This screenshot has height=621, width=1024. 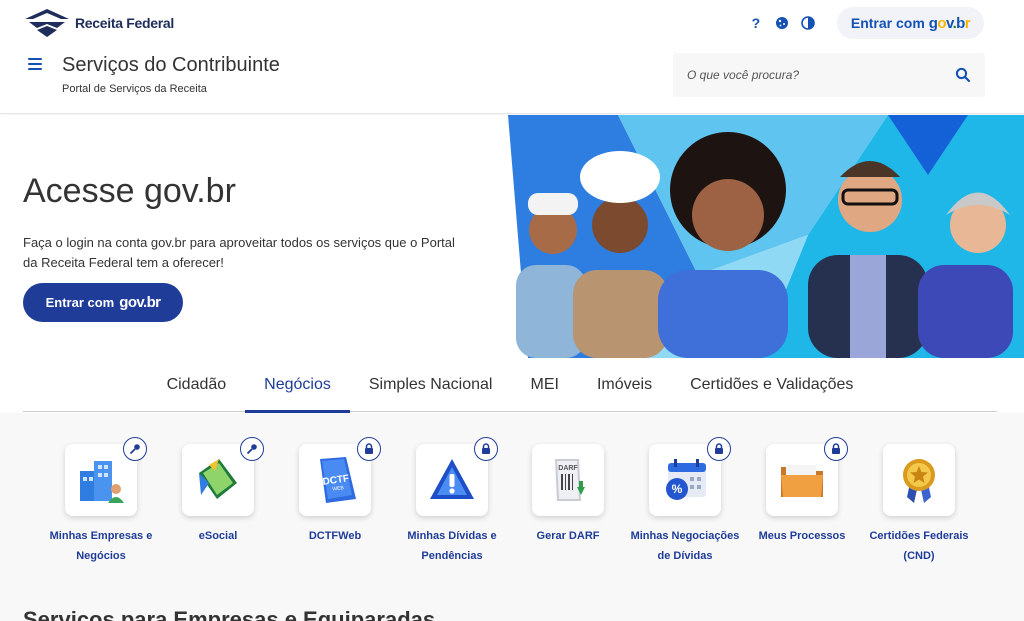 What do you see at coordinates (452, 479) in the screenshot?
I see `warning-icon` at bounding box center [452, 479].